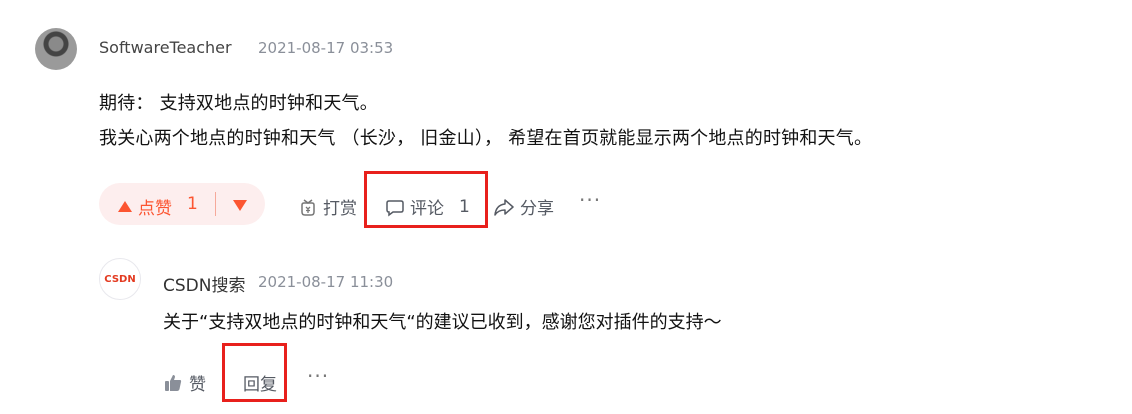  What do you see at coordinates (260, 382) in the screenshot?
I see `reply-button: 回复` at bounding box center [260, 382].